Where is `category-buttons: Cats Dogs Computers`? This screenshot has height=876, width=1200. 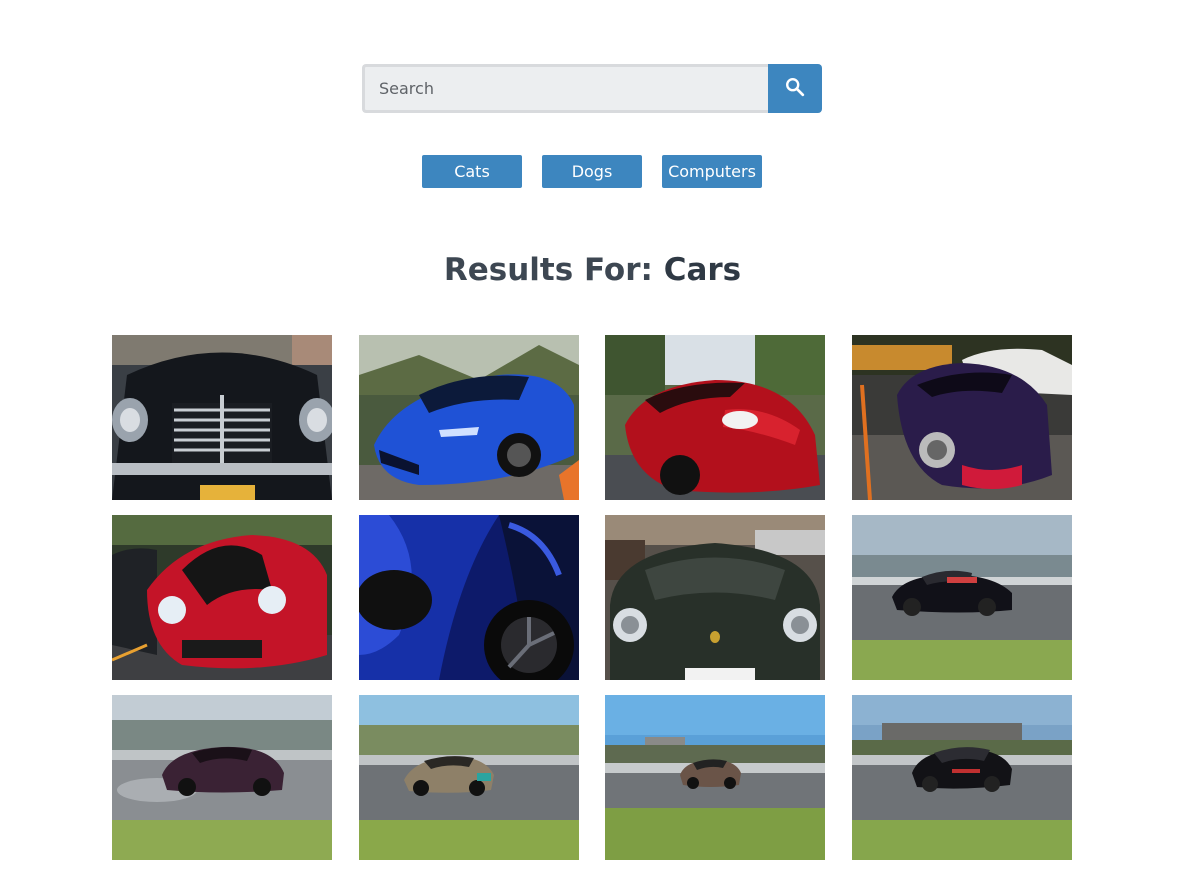 category-buttons: Cats Dogs Computers is located at coordinates (592, 171).